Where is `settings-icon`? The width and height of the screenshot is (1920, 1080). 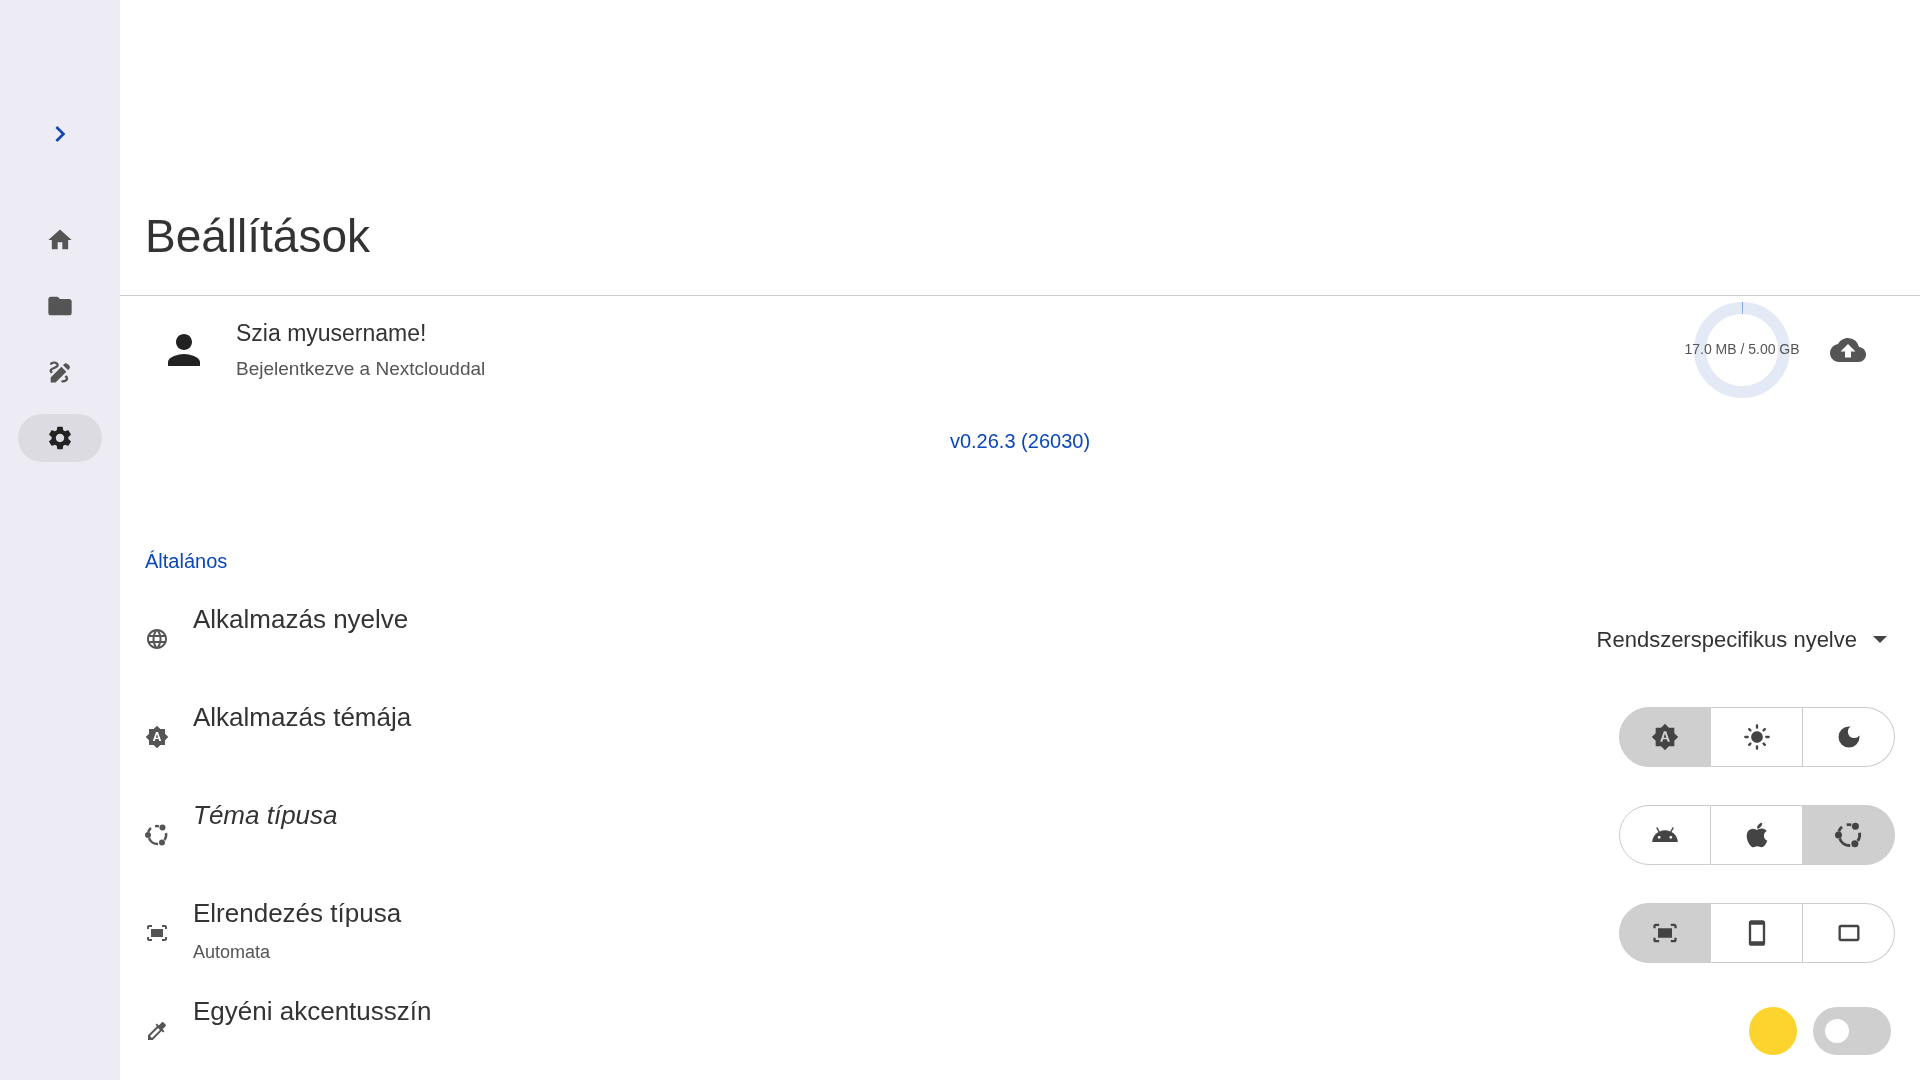
settings-icon is located at coordinates (60, 438).